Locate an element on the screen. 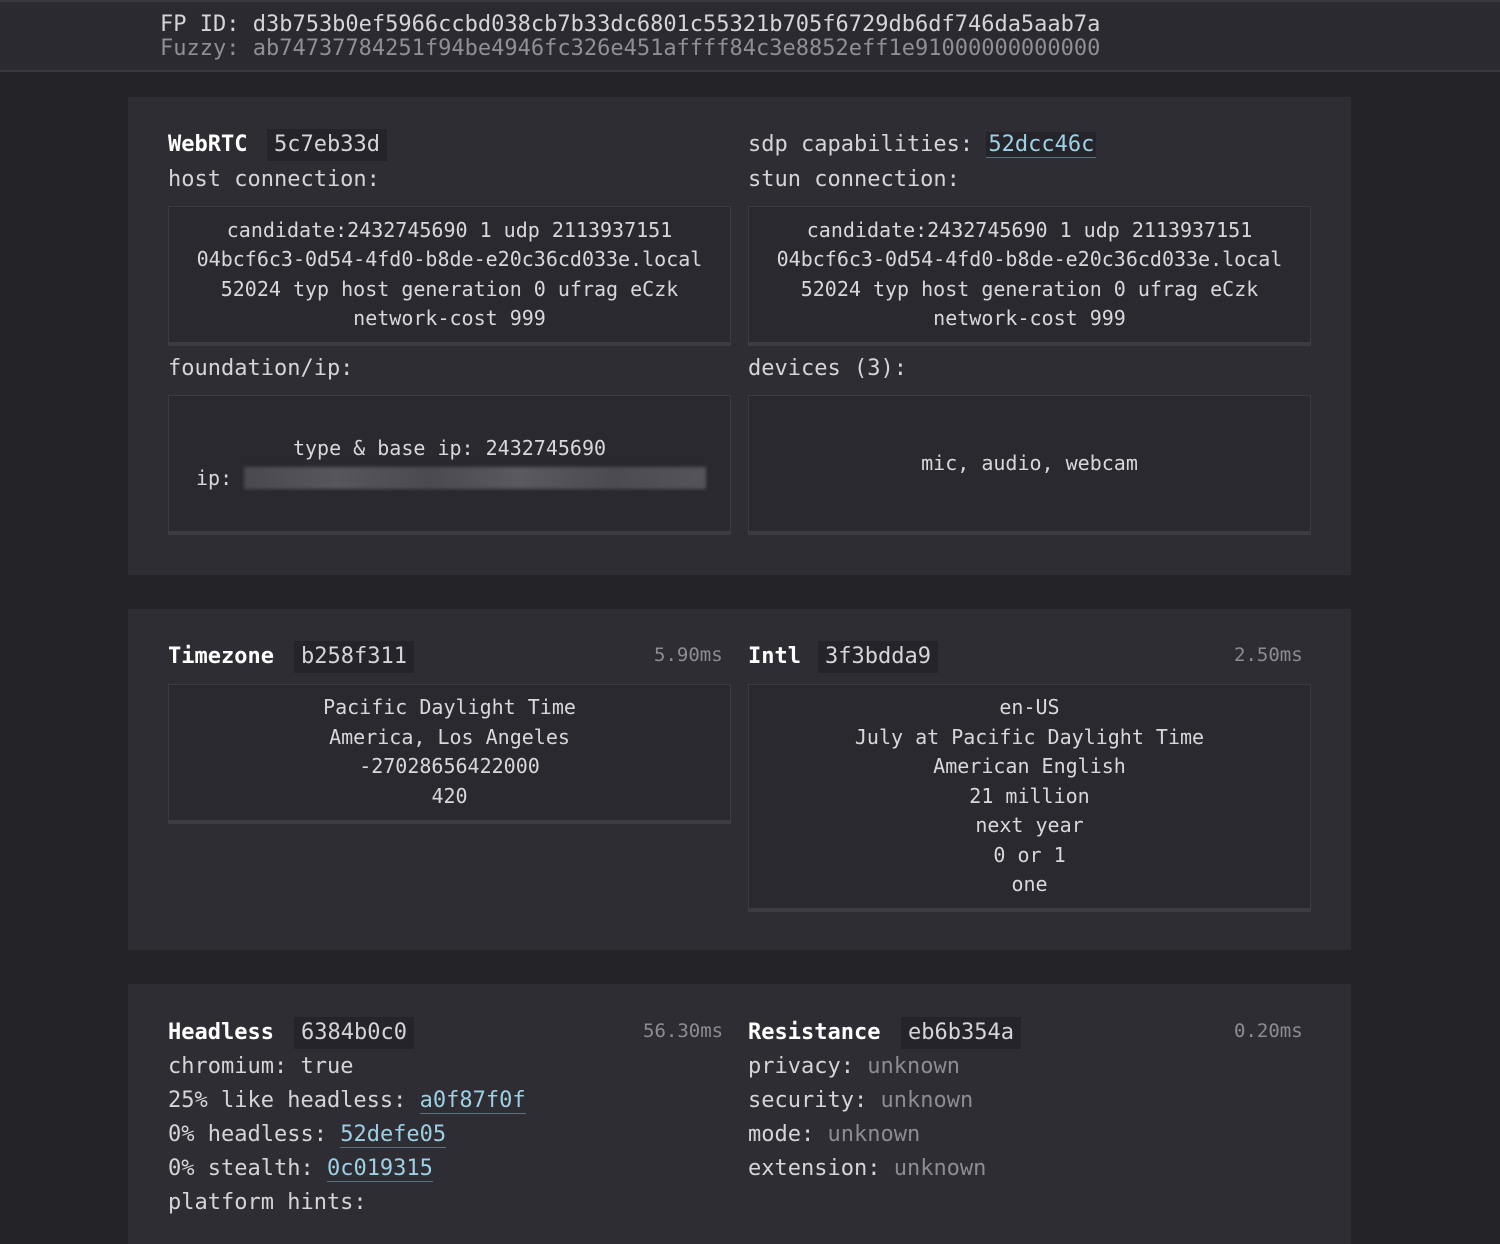  sdp-label: sdp capabilities: is located at coordinates (861, 144).